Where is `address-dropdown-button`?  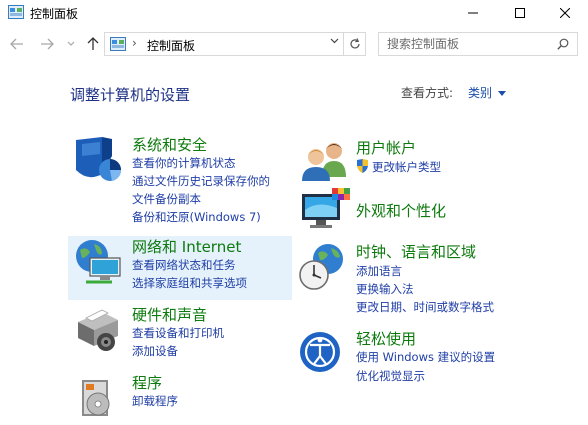 address-dropdown-button is located at coordinates (334, 41).